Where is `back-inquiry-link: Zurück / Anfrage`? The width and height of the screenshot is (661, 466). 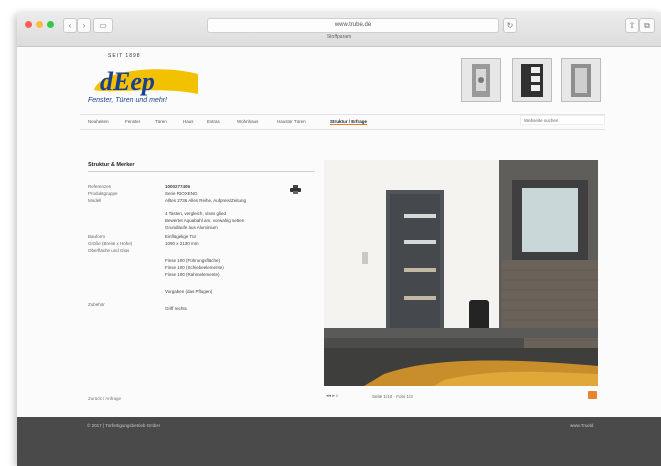
back-inquiry-link: Zurück / Anfrage is located at coordinates (104, 398).